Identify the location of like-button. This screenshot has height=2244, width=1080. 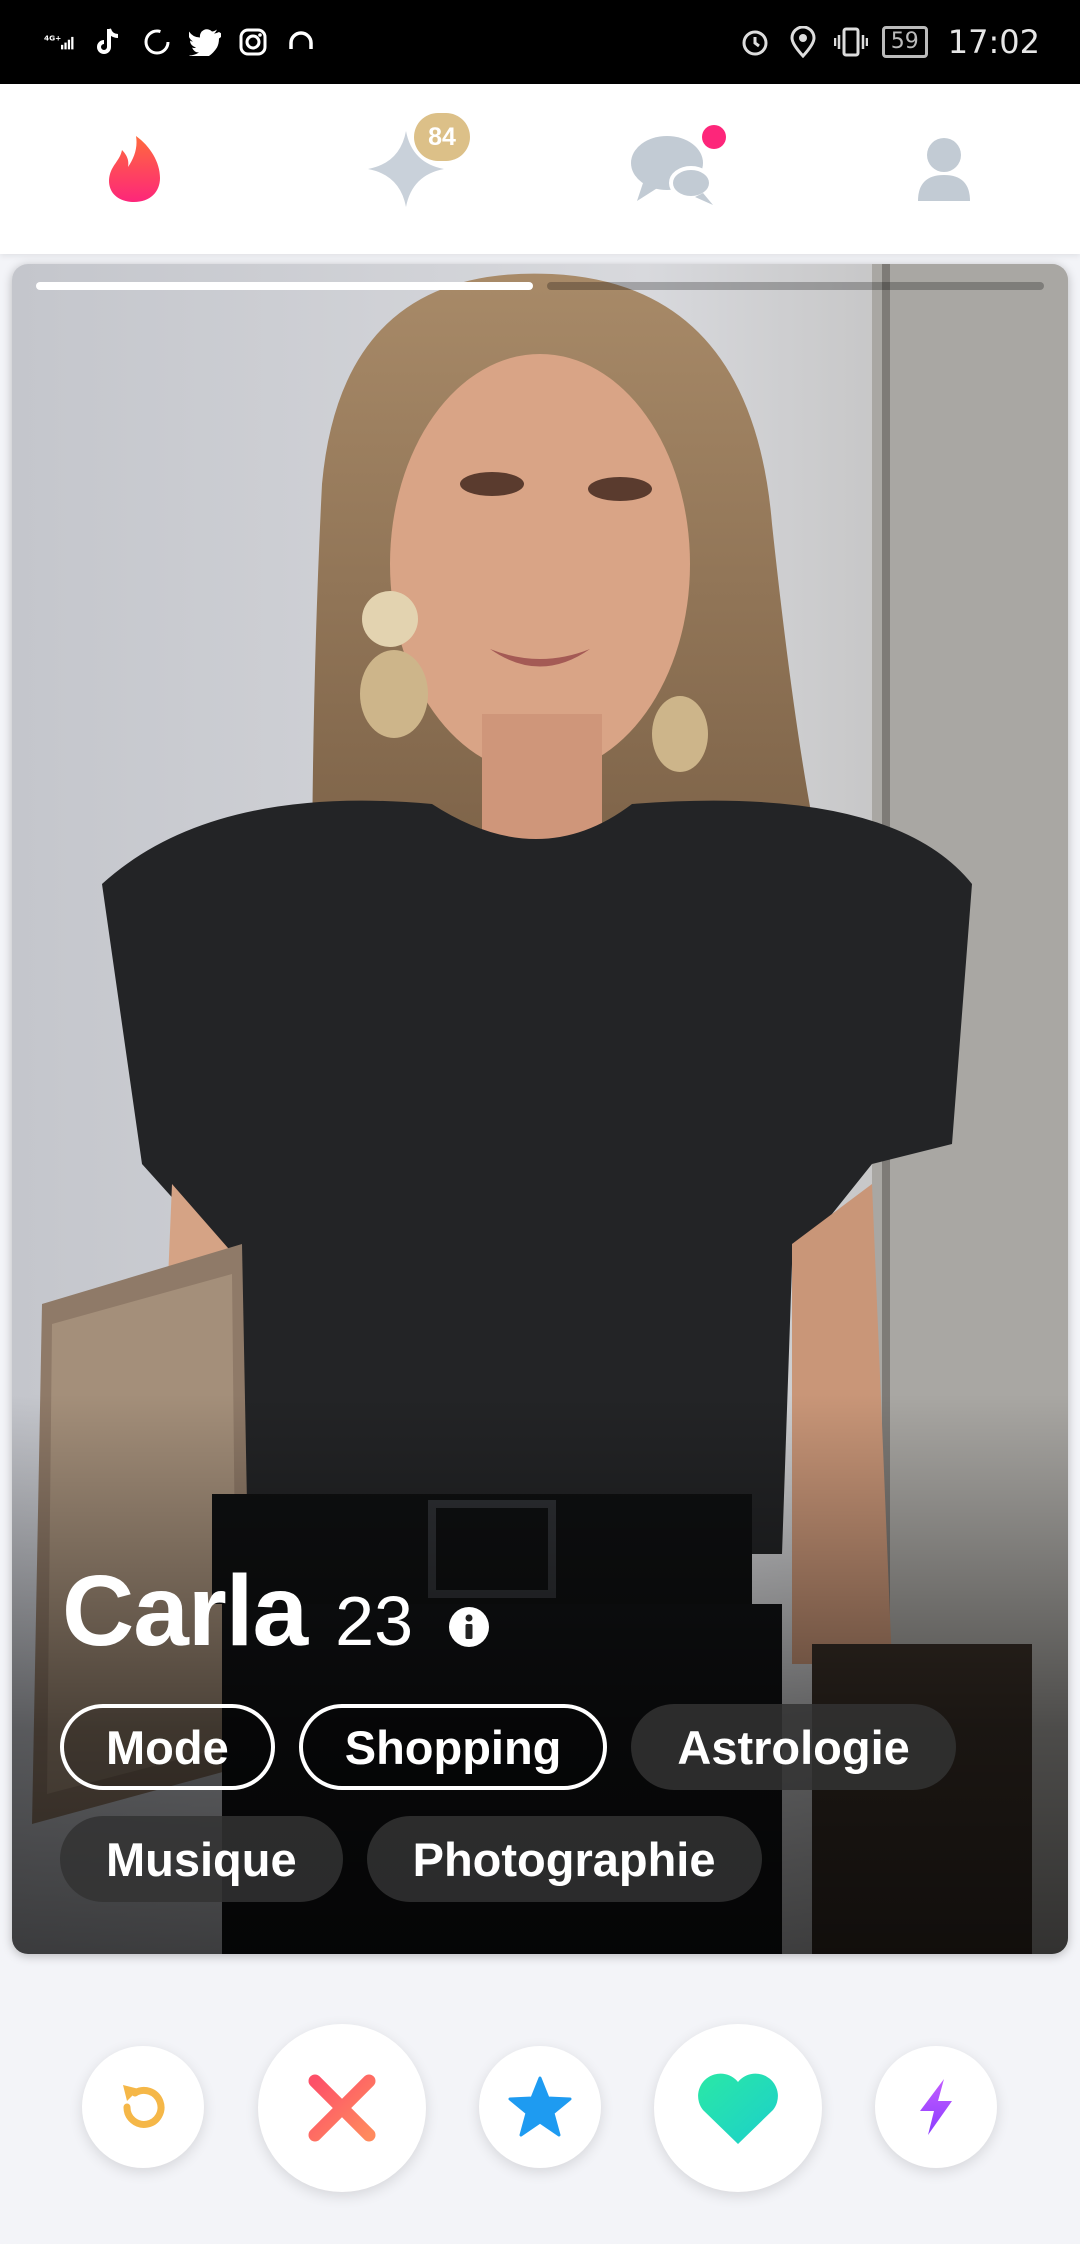
(738, 2108).